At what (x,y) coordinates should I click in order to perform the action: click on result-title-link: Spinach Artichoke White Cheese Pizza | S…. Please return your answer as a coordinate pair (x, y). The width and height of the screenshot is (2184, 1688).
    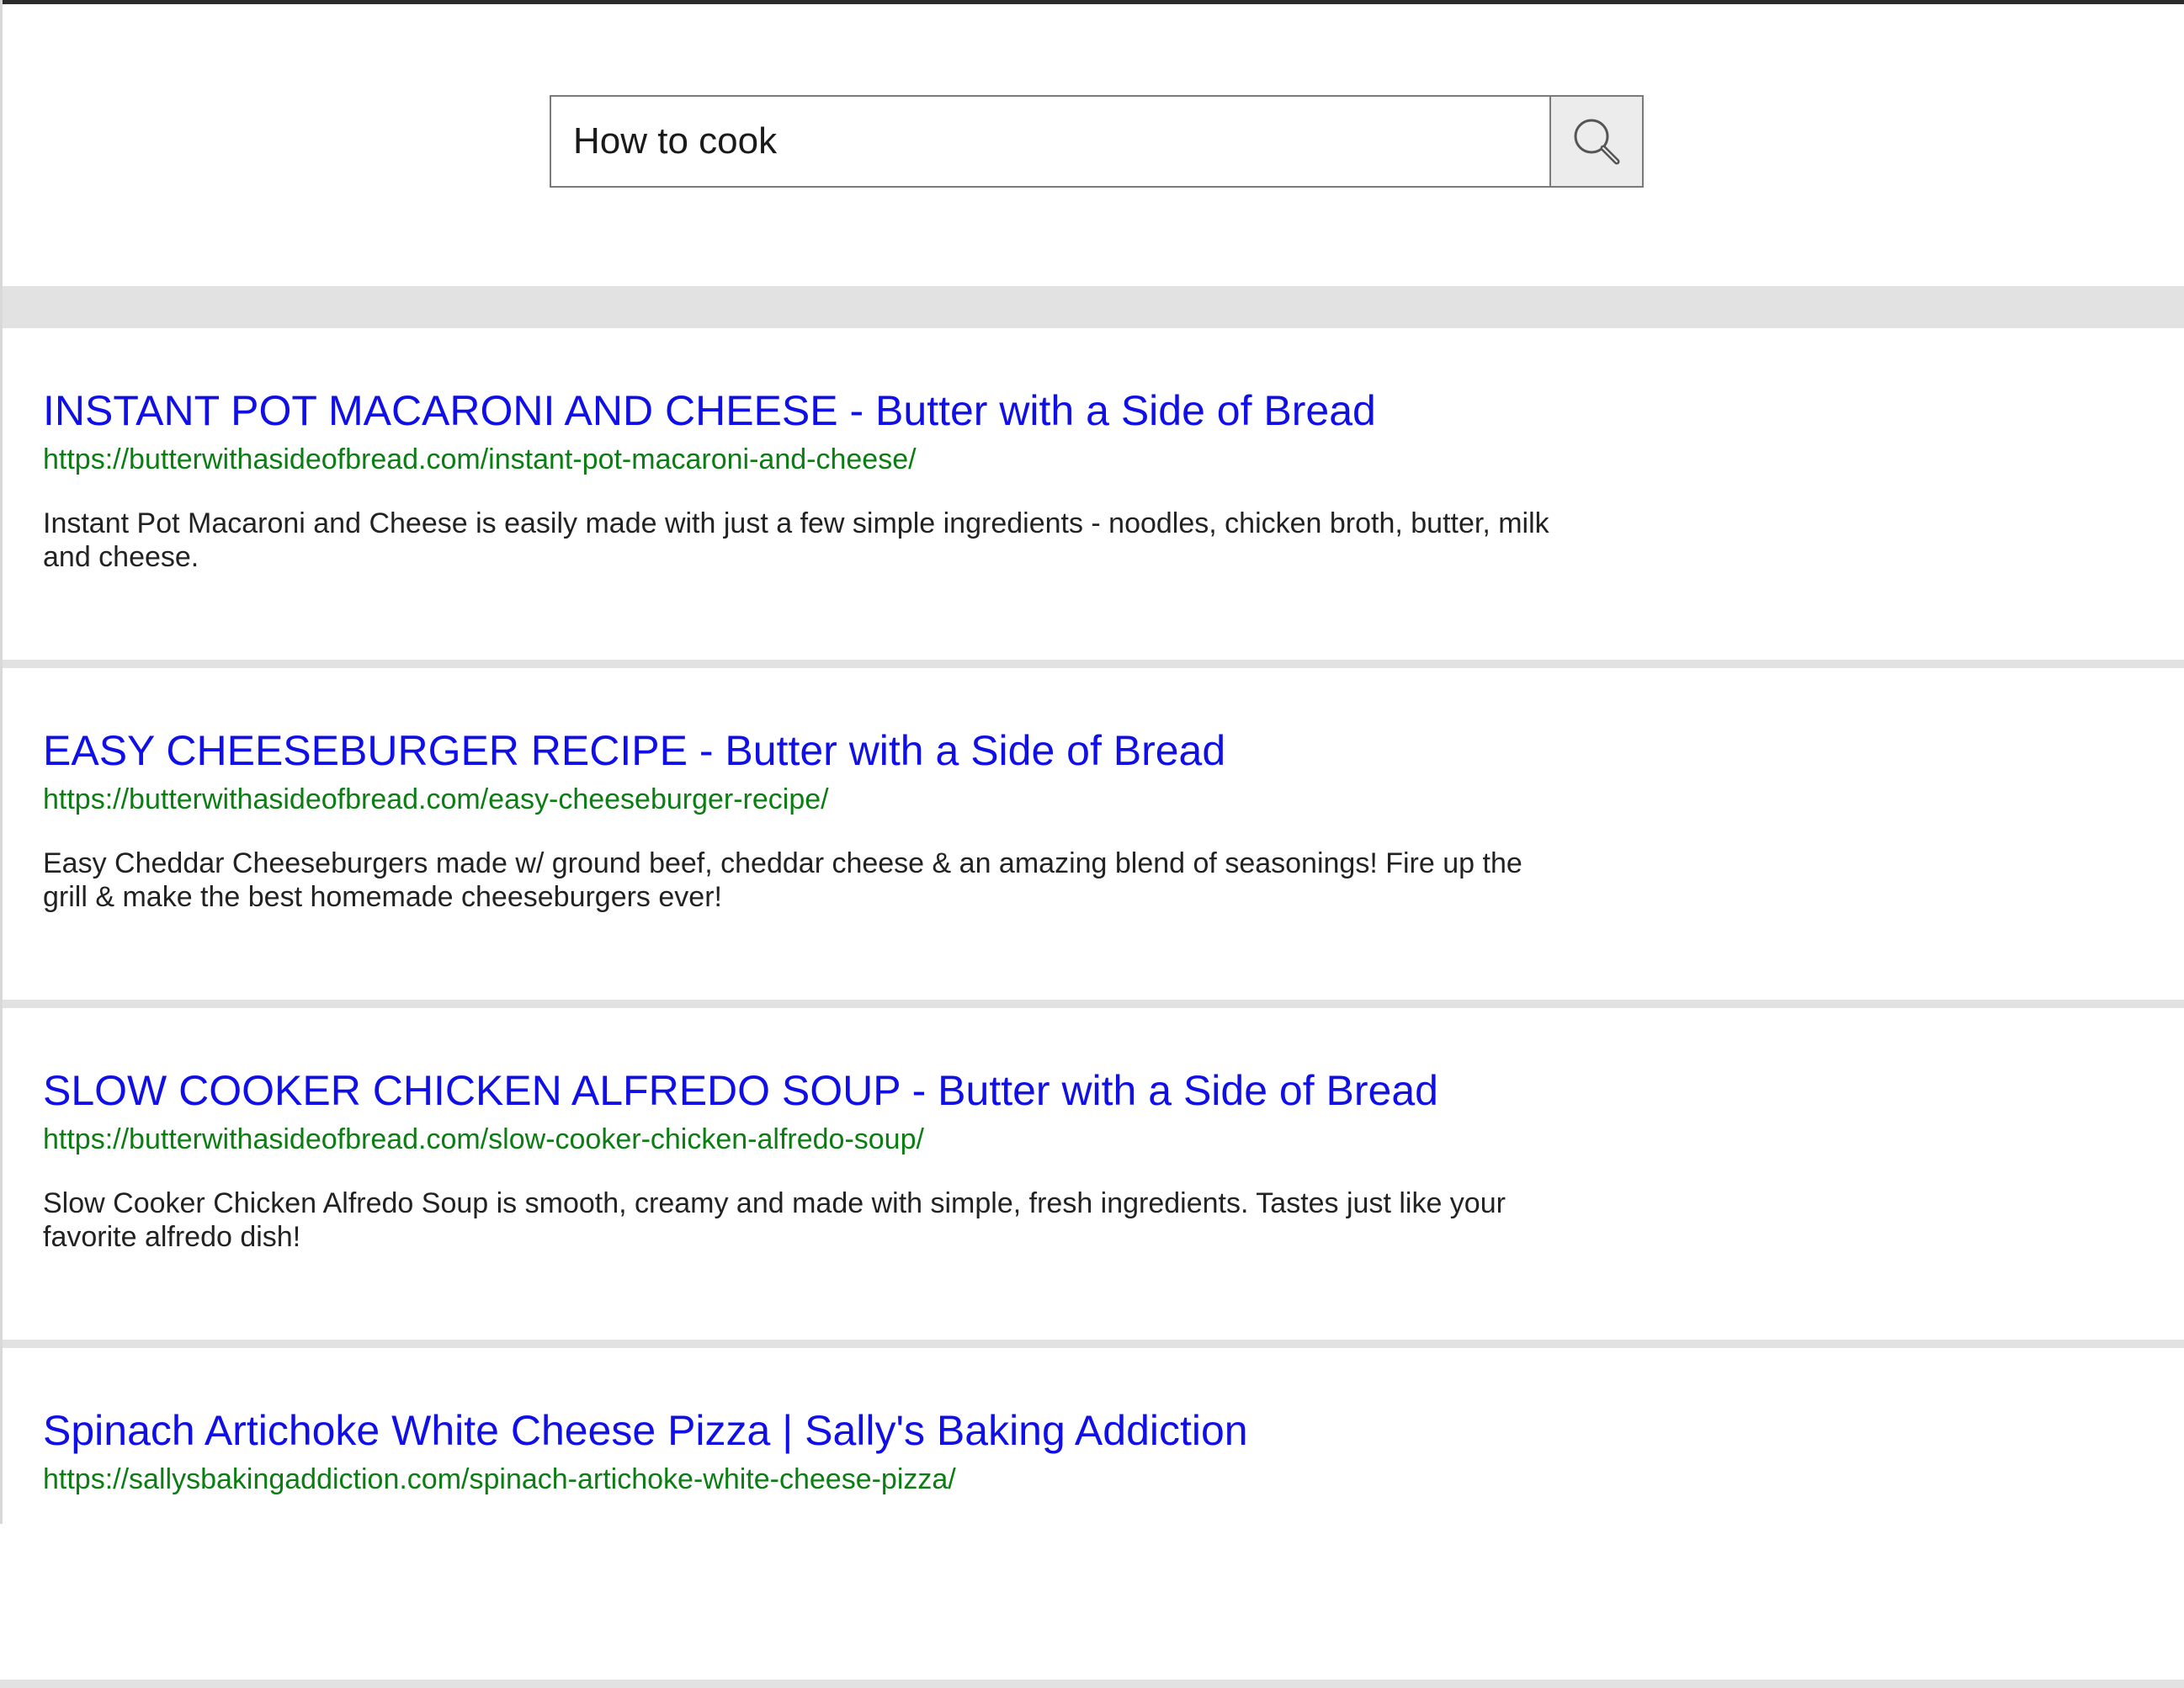
    Looking at the image, I should click on (1113, 1430).